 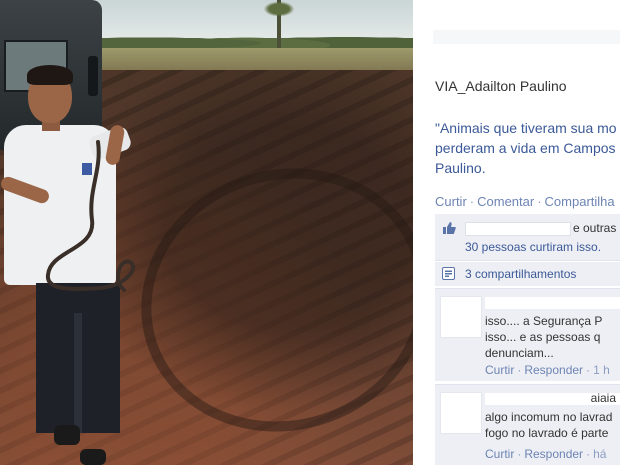 I want to click on shares-summary: 3 compartilhamentos, so click(x=527, y=274).